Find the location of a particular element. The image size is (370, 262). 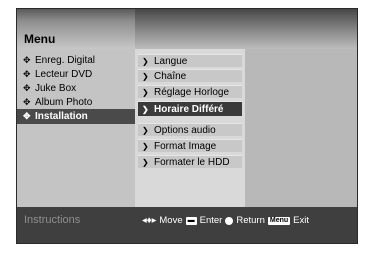

menu-item-installation: ✥ Installation is located at coordinates (76, 116).